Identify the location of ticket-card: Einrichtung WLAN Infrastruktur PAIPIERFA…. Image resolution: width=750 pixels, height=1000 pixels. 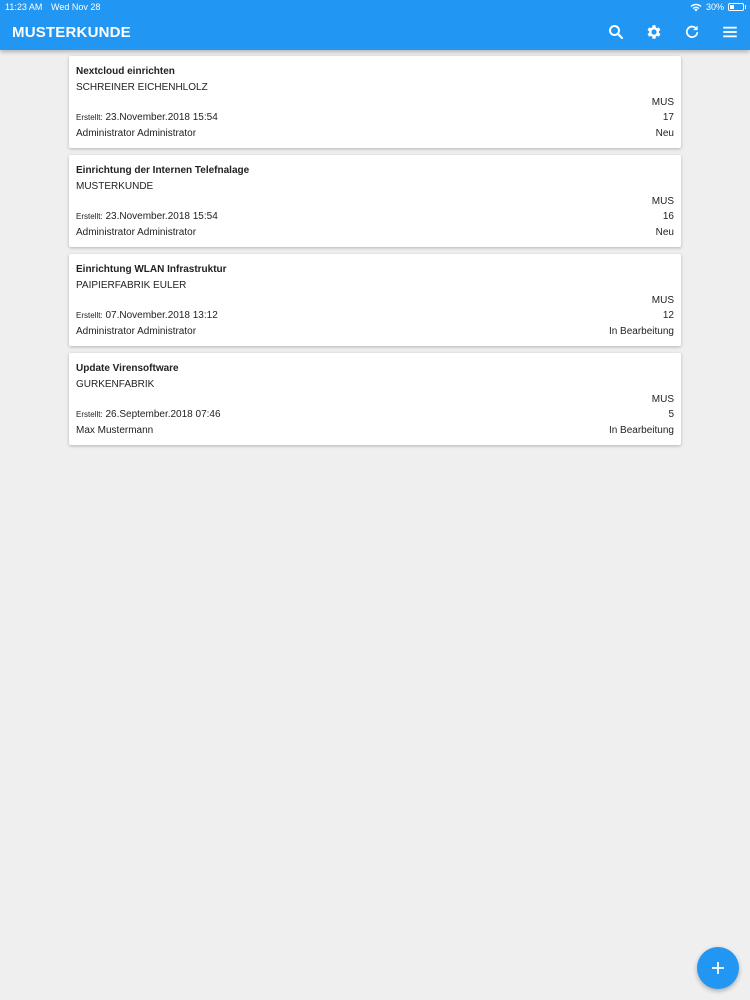
(375, 300).